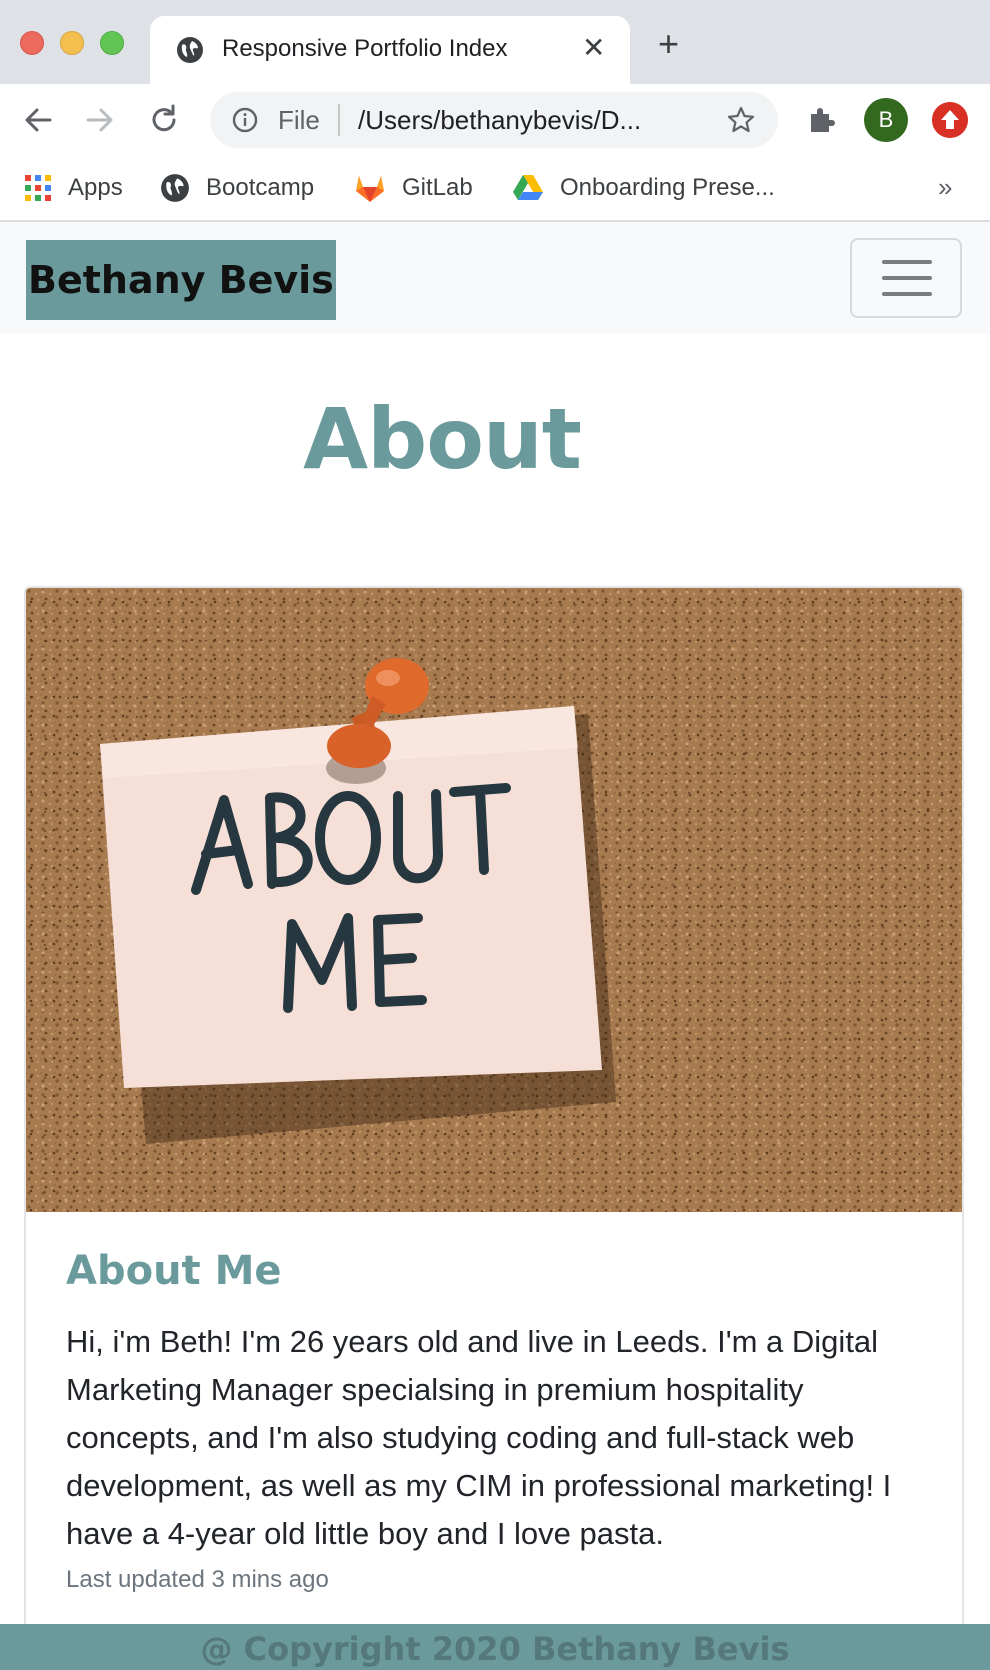  Describe the element at coordinates (38, 120) in the screenshot. I see `back-arrow-icon` at that location.